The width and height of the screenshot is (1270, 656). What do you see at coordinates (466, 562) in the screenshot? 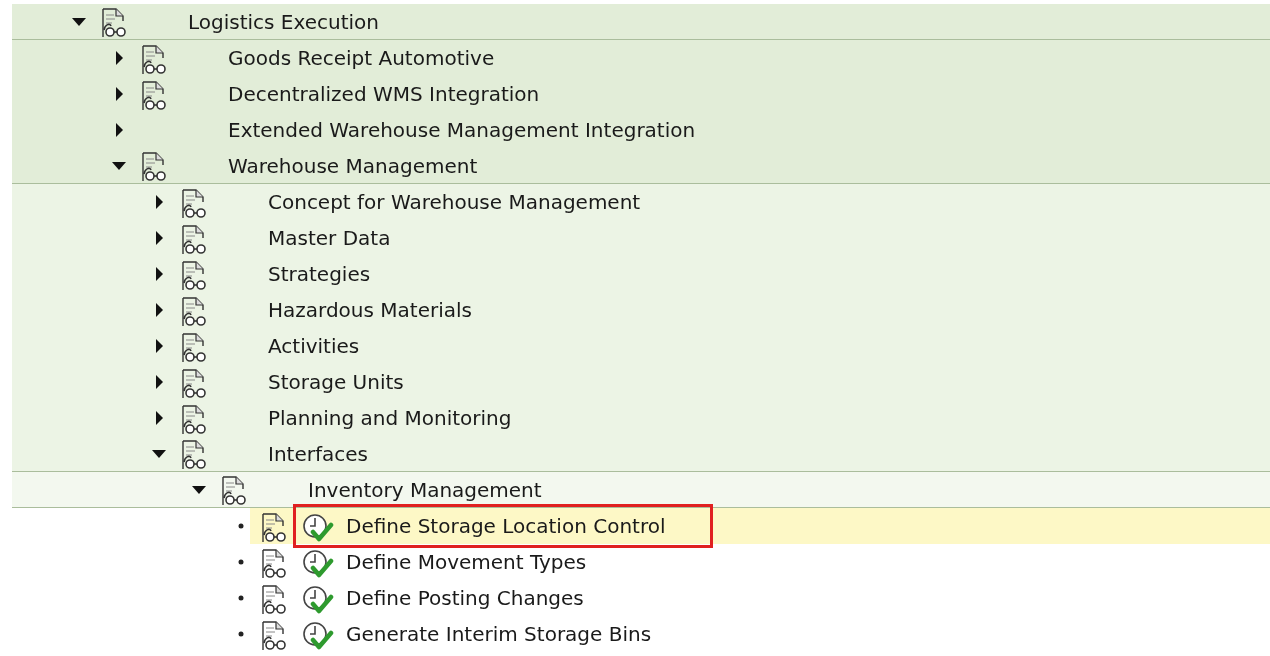
I see `tree-item-label: Define Movement Types` at bounding box center [466, 562].